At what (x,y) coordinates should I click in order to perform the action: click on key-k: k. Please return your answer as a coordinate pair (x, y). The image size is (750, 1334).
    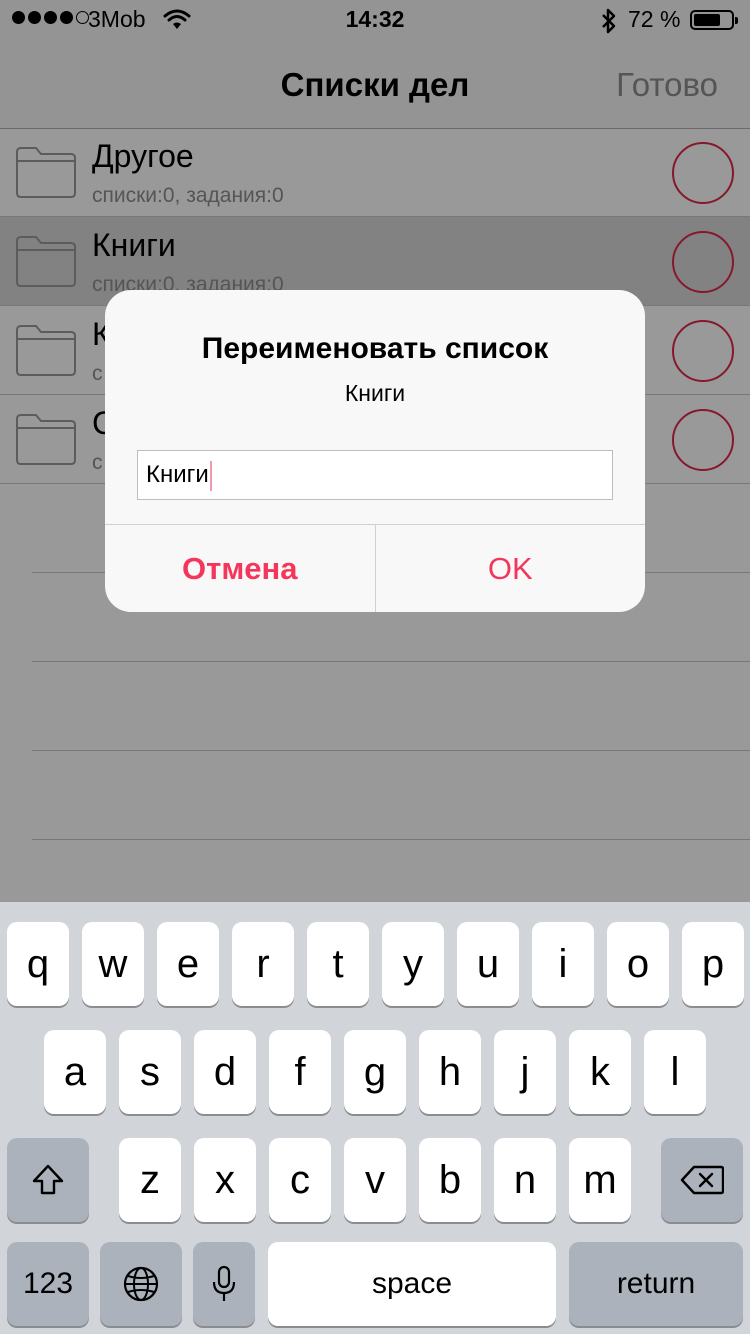
    Looking at the image, I should click on (600, 1072).